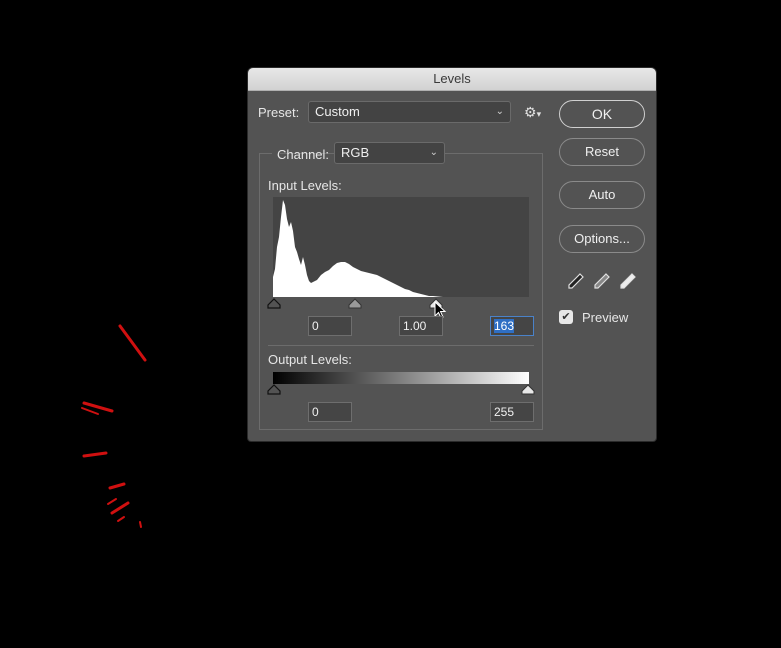 This screenshot has width=781, height=648. Describe the element at coordinates (576, 281) in the screenshot. I see `black-eyedropper-icon` at that location.